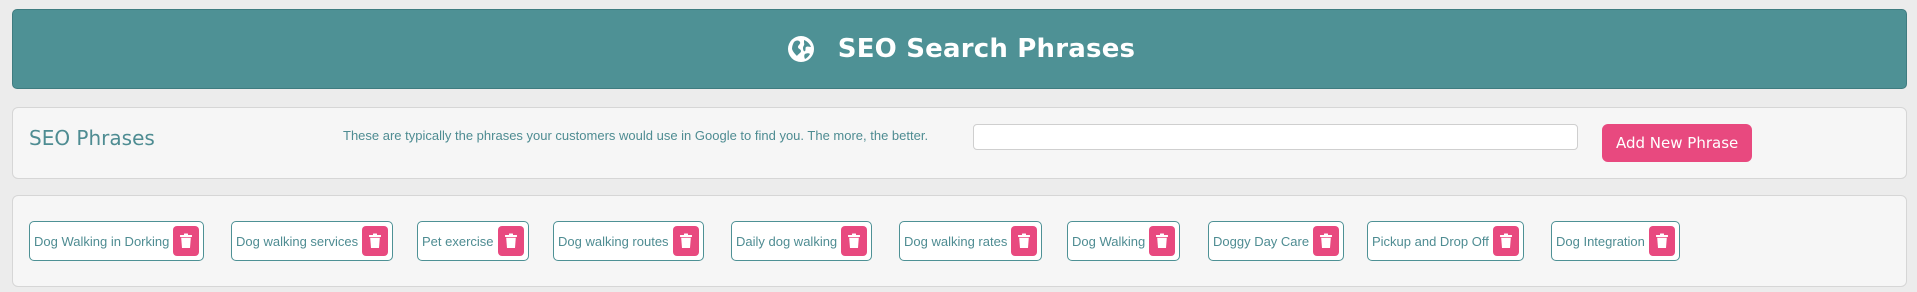 Image resolution: width=1917 pixels, height=292 pixels. I want to click on phrase-label: Pet exercise, so click(458, 241).